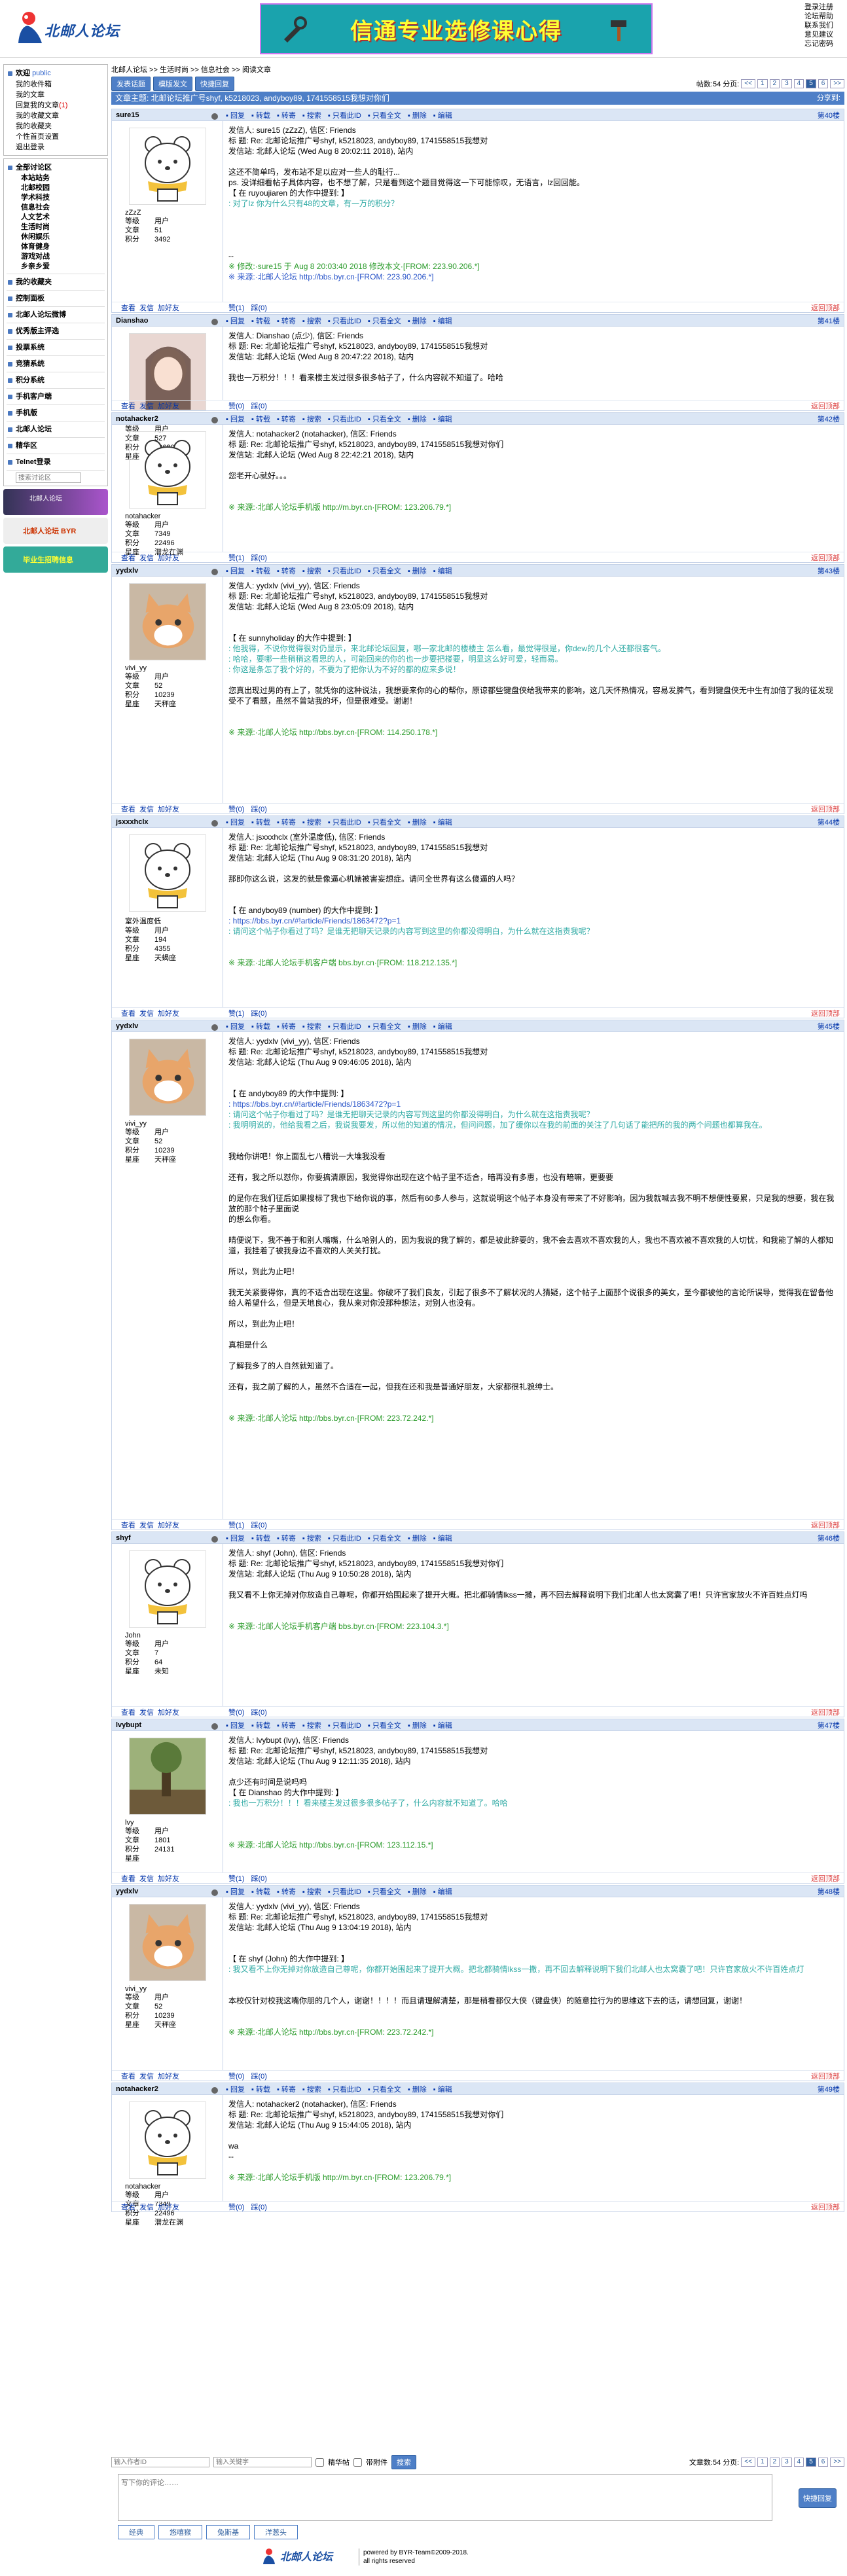 This screenshot has width=847, height=2576. Describe the element at coordinates (56, 364) in the screenshot. I see `sidebar-sec-3: 竞猜系统` at that location.